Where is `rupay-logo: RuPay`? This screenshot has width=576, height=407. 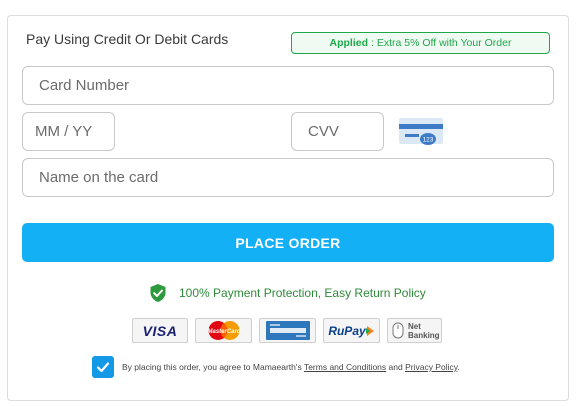
rupay-logo: RuPay is located at coordinates (351, 330).